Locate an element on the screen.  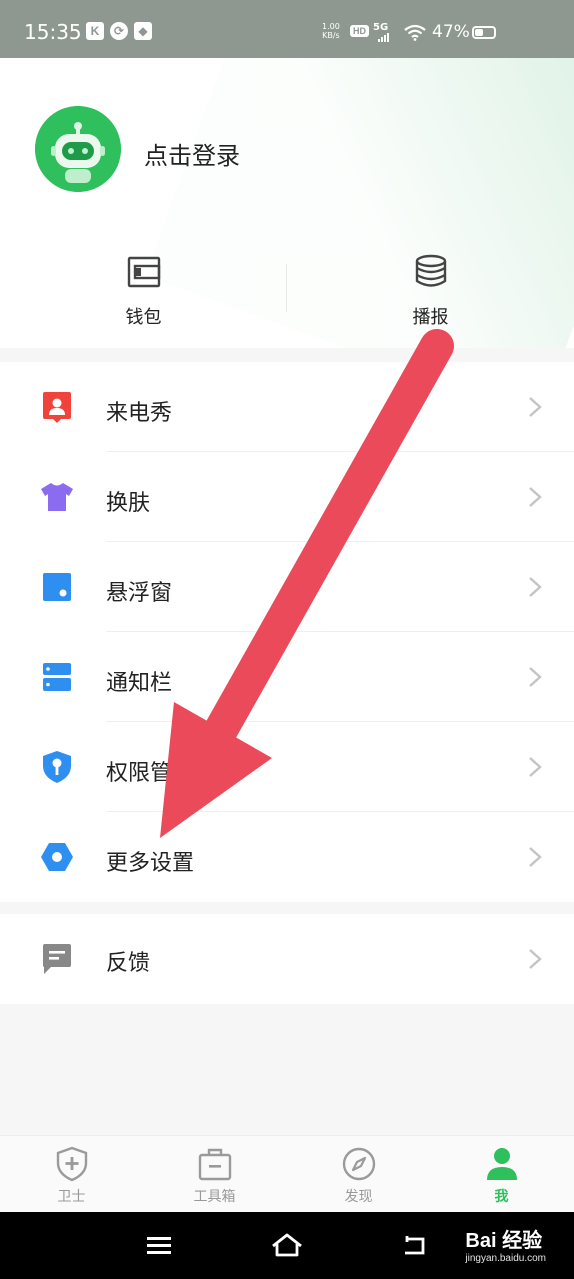
hd-badge: HD is located at coordinates (359, 31).